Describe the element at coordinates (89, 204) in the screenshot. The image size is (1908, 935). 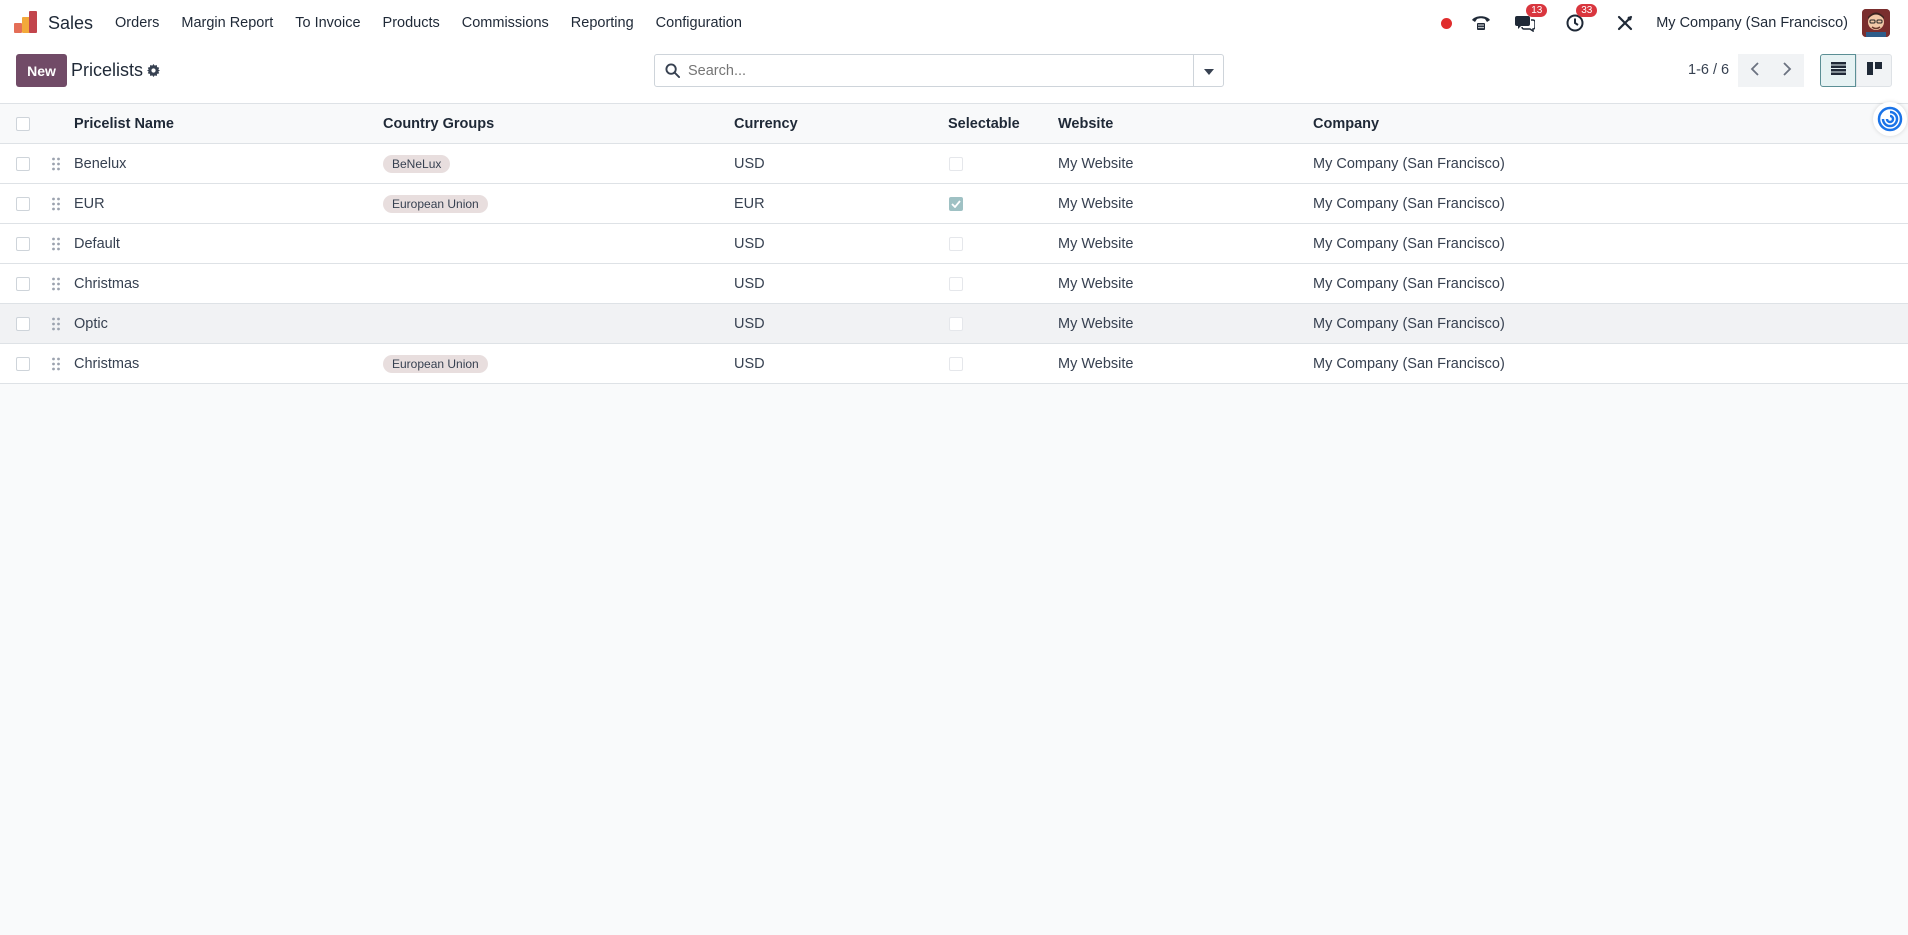
I see `pricelist-name-cell: EUR` at that location.